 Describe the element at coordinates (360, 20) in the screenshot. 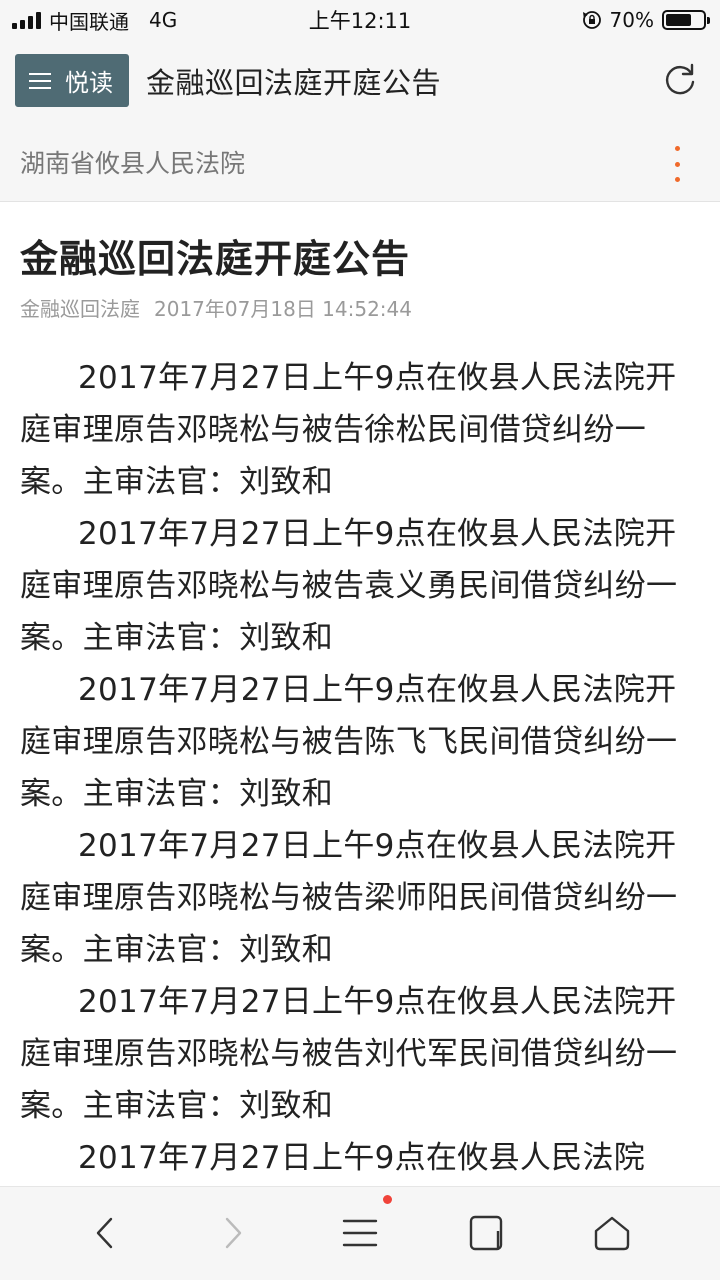

I see `status-bar: 中国联通 4G 上午12:11 70%` at that location.